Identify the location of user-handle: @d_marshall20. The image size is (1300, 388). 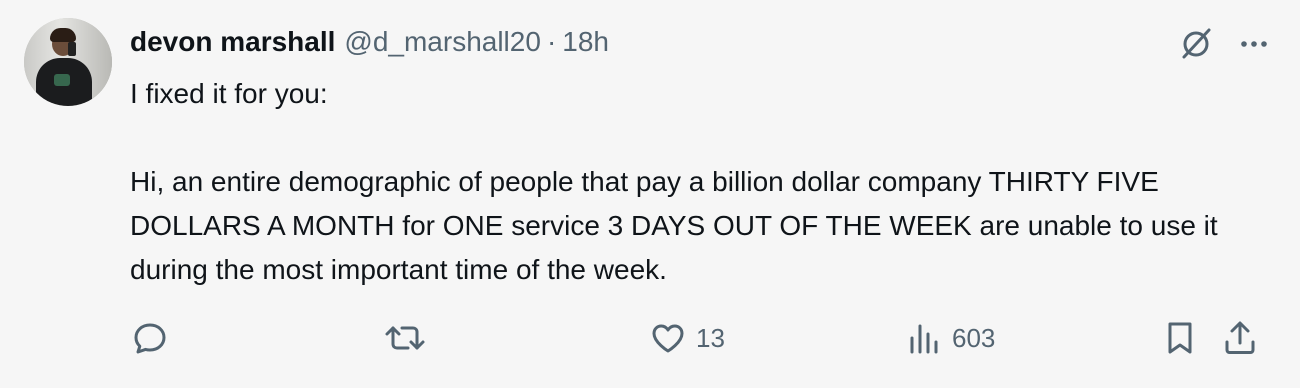
(442, 42).